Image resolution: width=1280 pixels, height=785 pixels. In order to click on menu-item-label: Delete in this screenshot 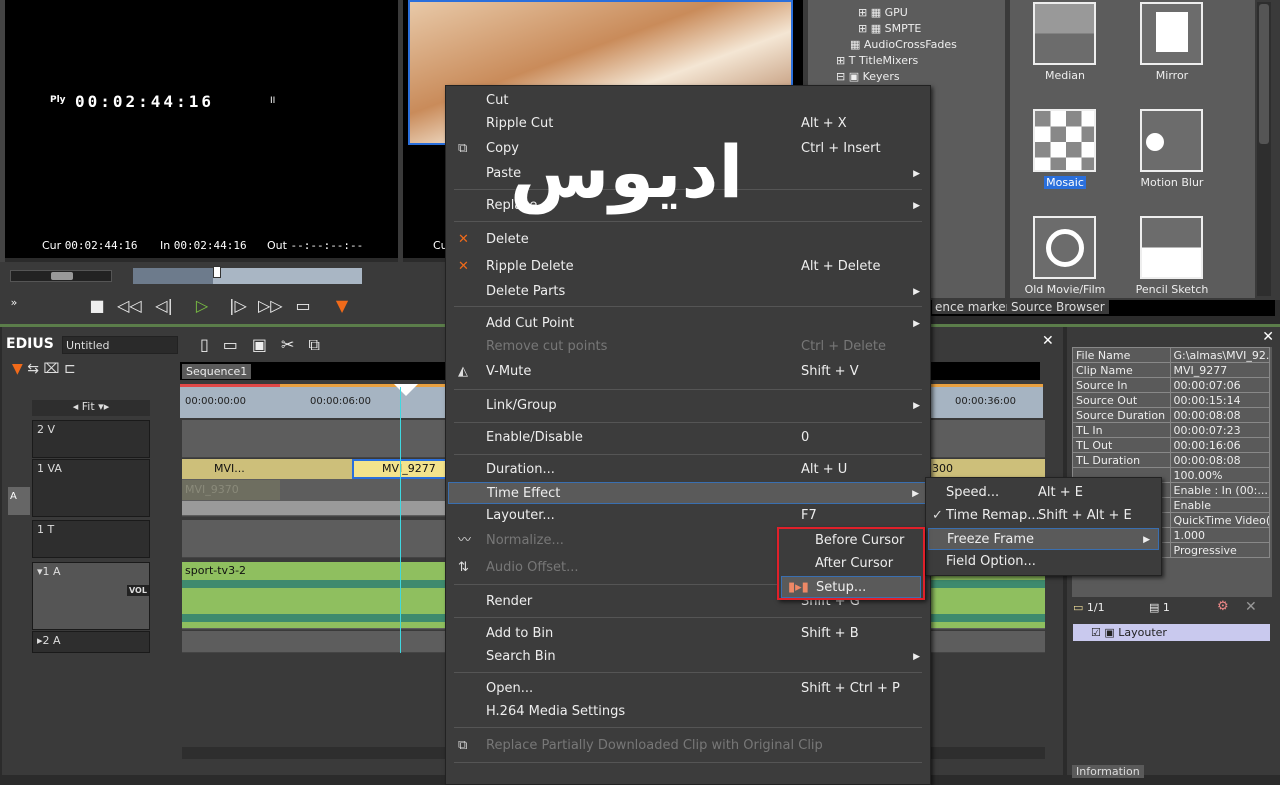, I will do `click(507, 239)`.